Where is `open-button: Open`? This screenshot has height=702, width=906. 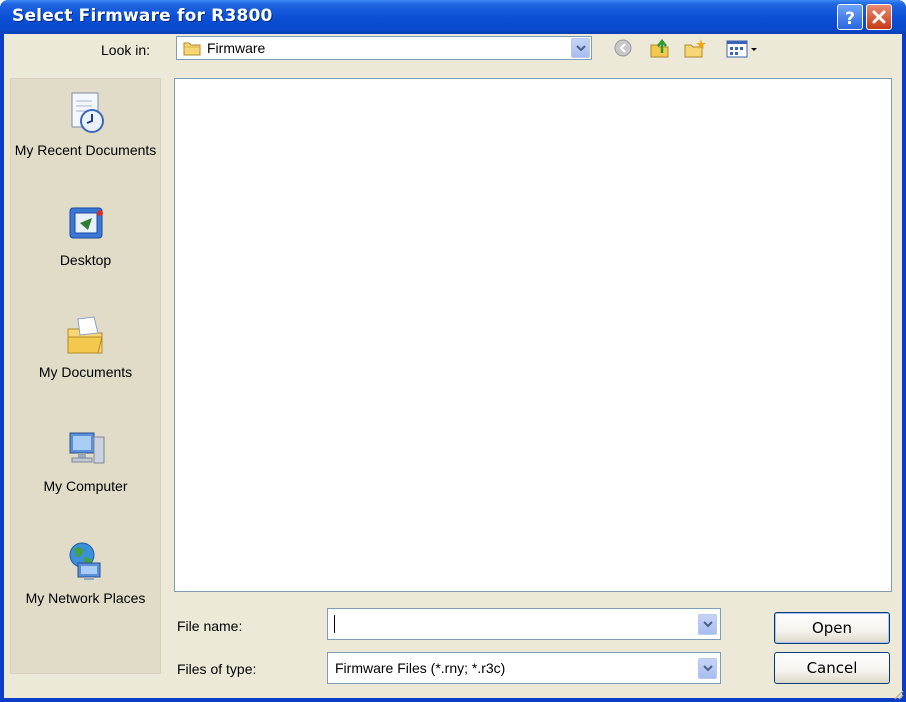
open-button: Open is located at coordinates (832, 628).